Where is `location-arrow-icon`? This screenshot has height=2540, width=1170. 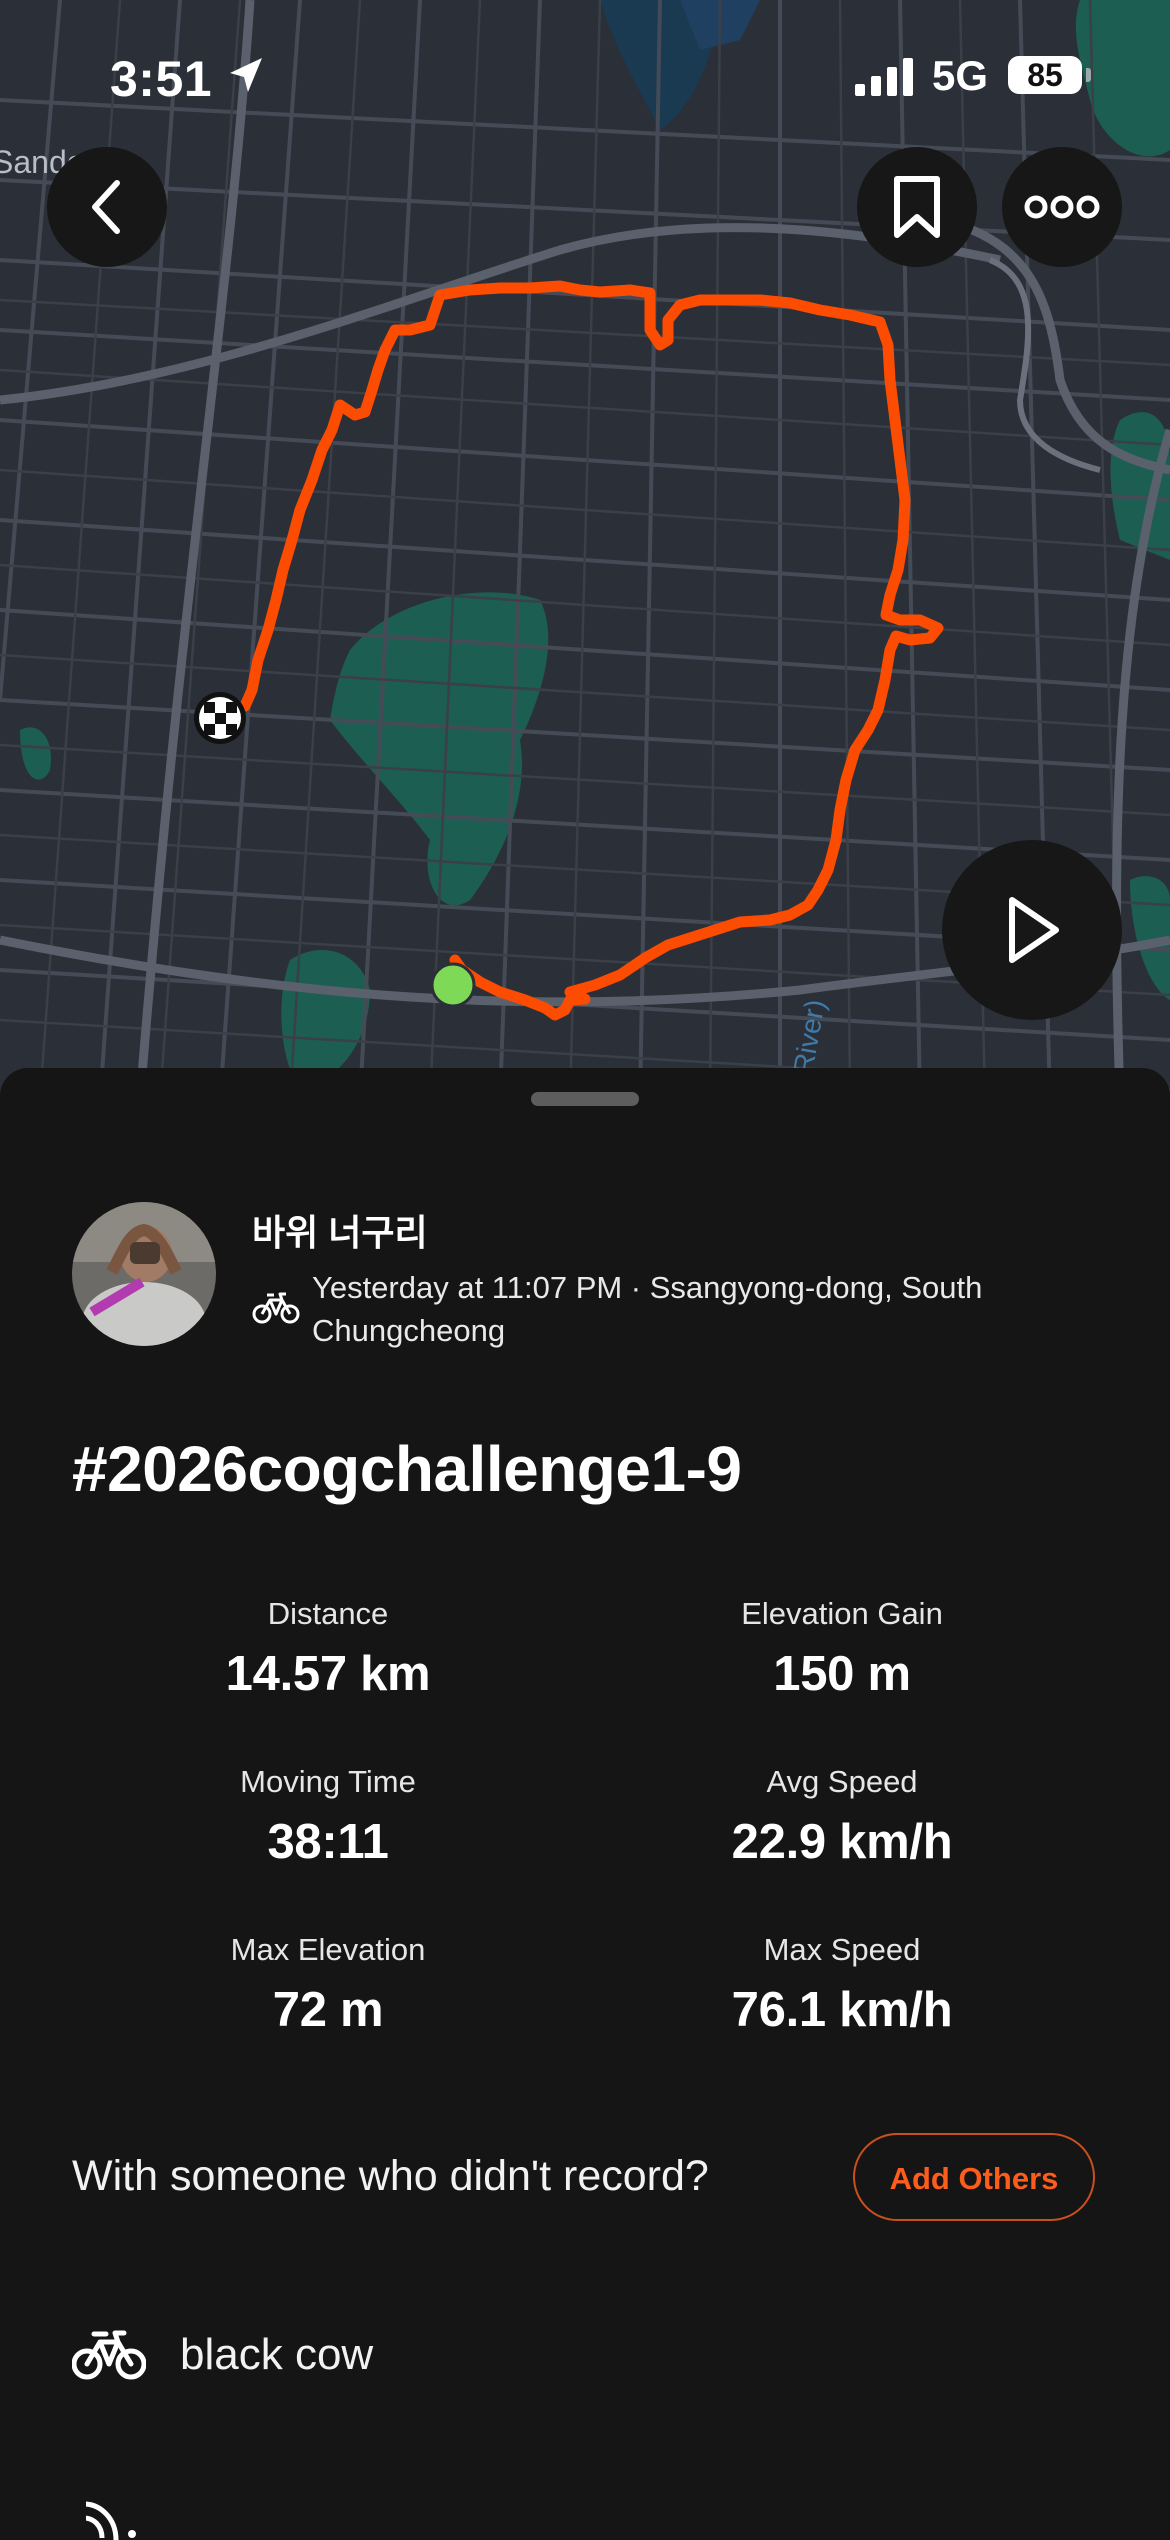
location-arrow-icon is located at coordinates (246, 75).